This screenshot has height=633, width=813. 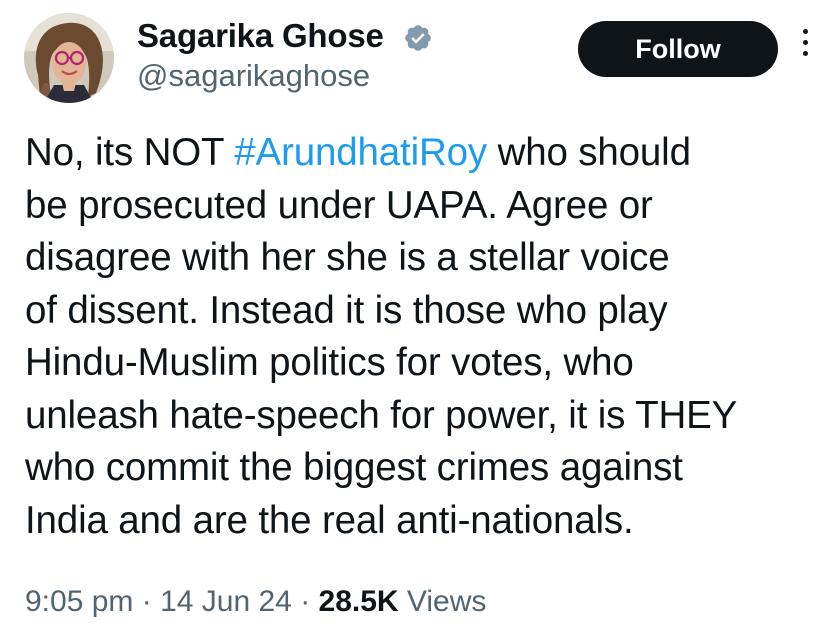 I want to click on tweet-text-segment: No, its NOT, so click(x=130, y=152).